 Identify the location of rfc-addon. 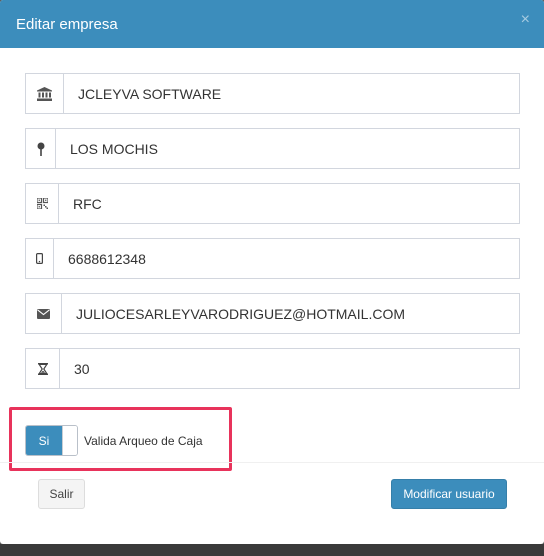
(41, 203).